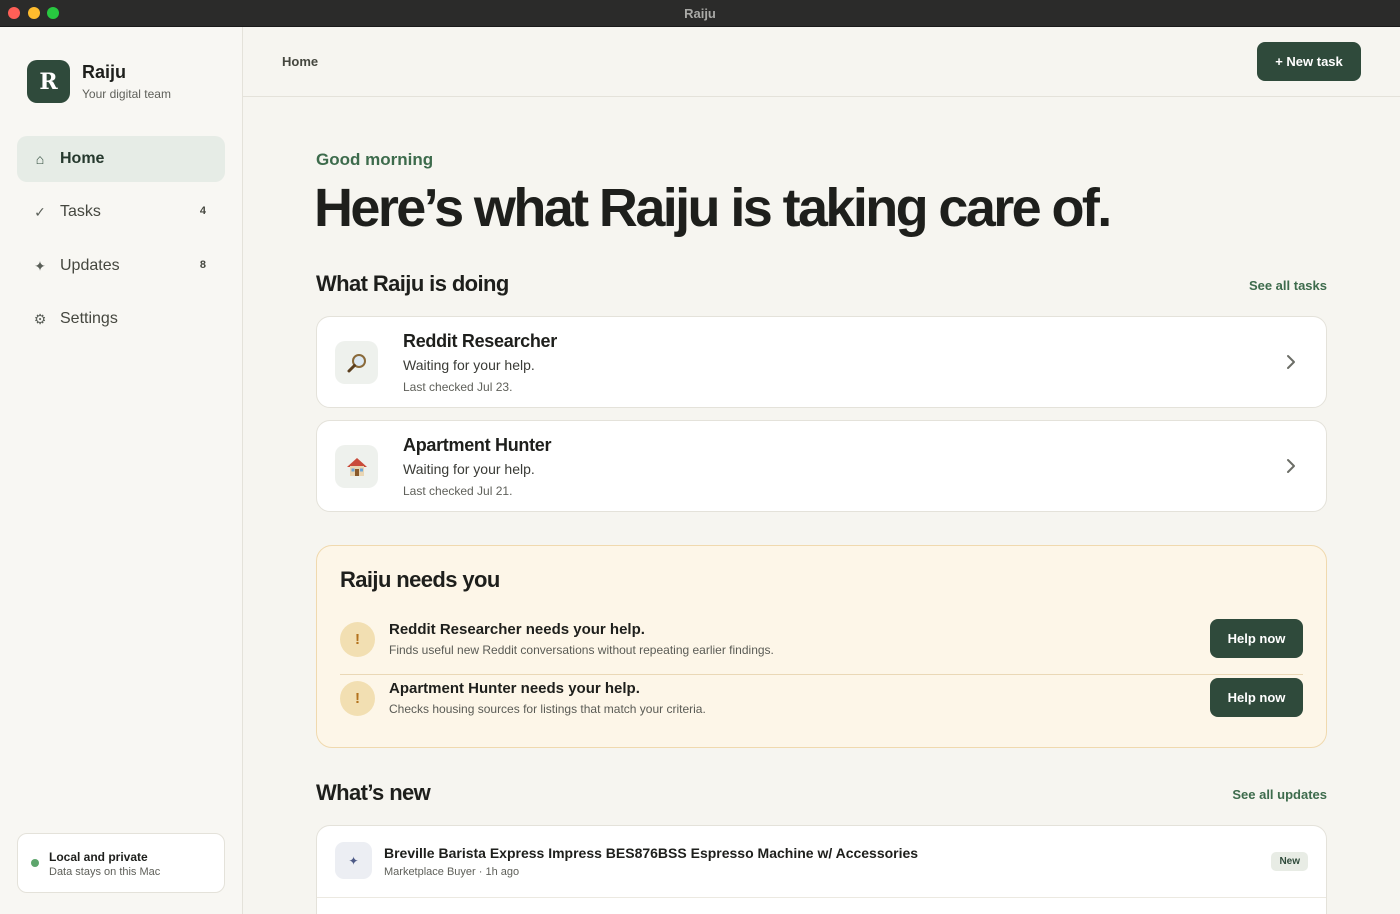 This screenshot has height=914, width=1400. What do you see at coordinates (40, 318) in the screenshot?
I see `gear-icon: ⚙` at bounding box center [40, 318].